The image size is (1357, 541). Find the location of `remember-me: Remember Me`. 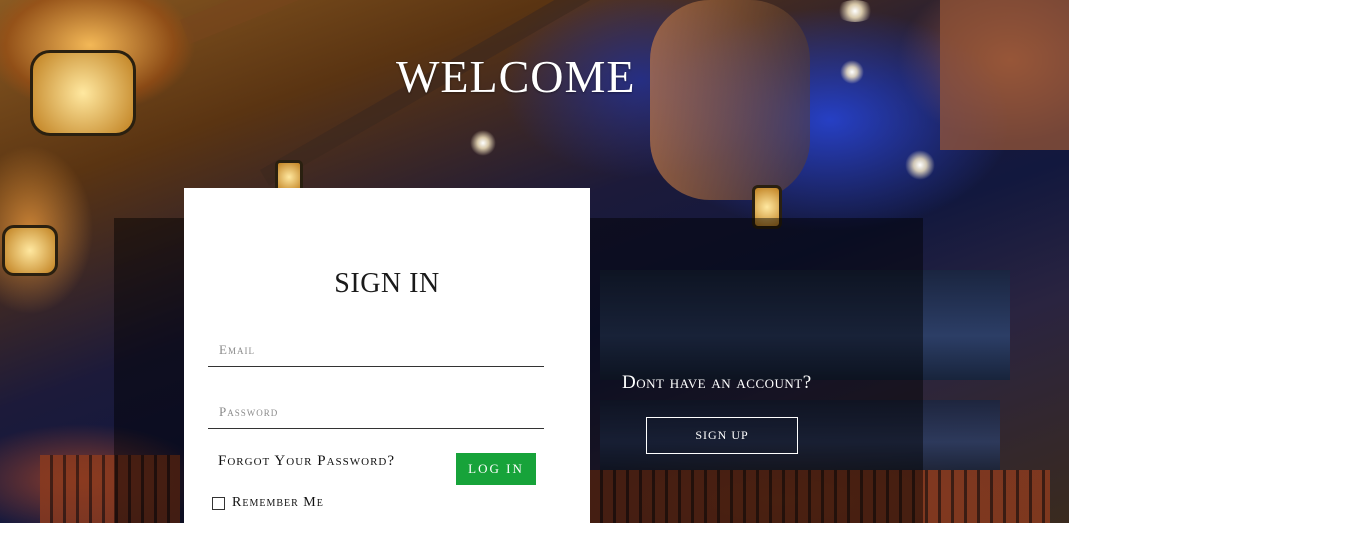

remember-me: Remember Me is located at coordinates (268, 503).